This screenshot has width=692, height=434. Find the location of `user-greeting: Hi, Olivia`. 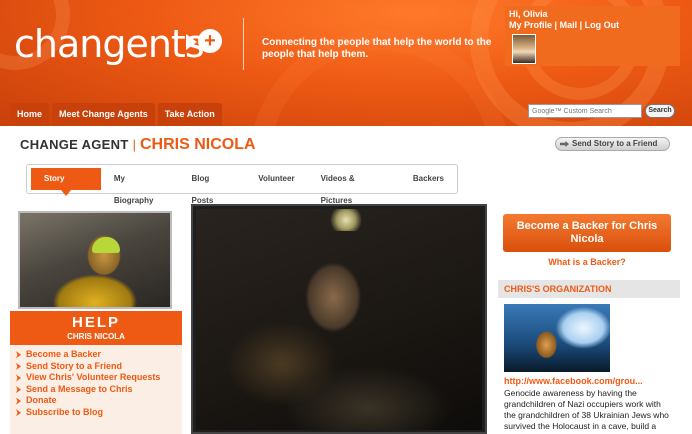

user-greeting: Hi, Olivia is located at coordinates (528, 14).